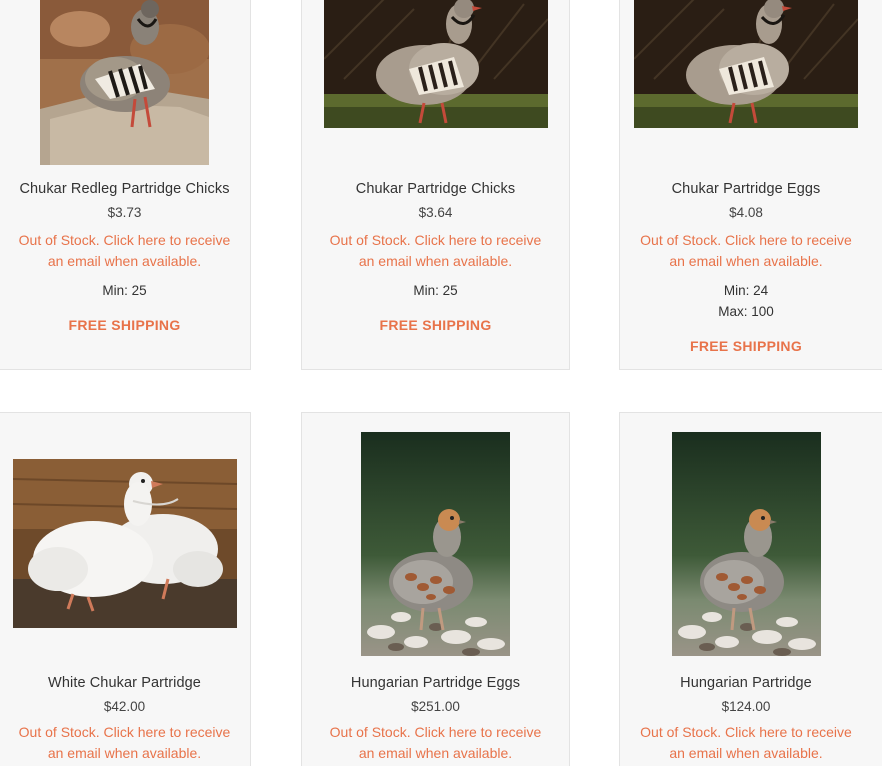  I want to click on product-price: $3.64, so click(435, 212).